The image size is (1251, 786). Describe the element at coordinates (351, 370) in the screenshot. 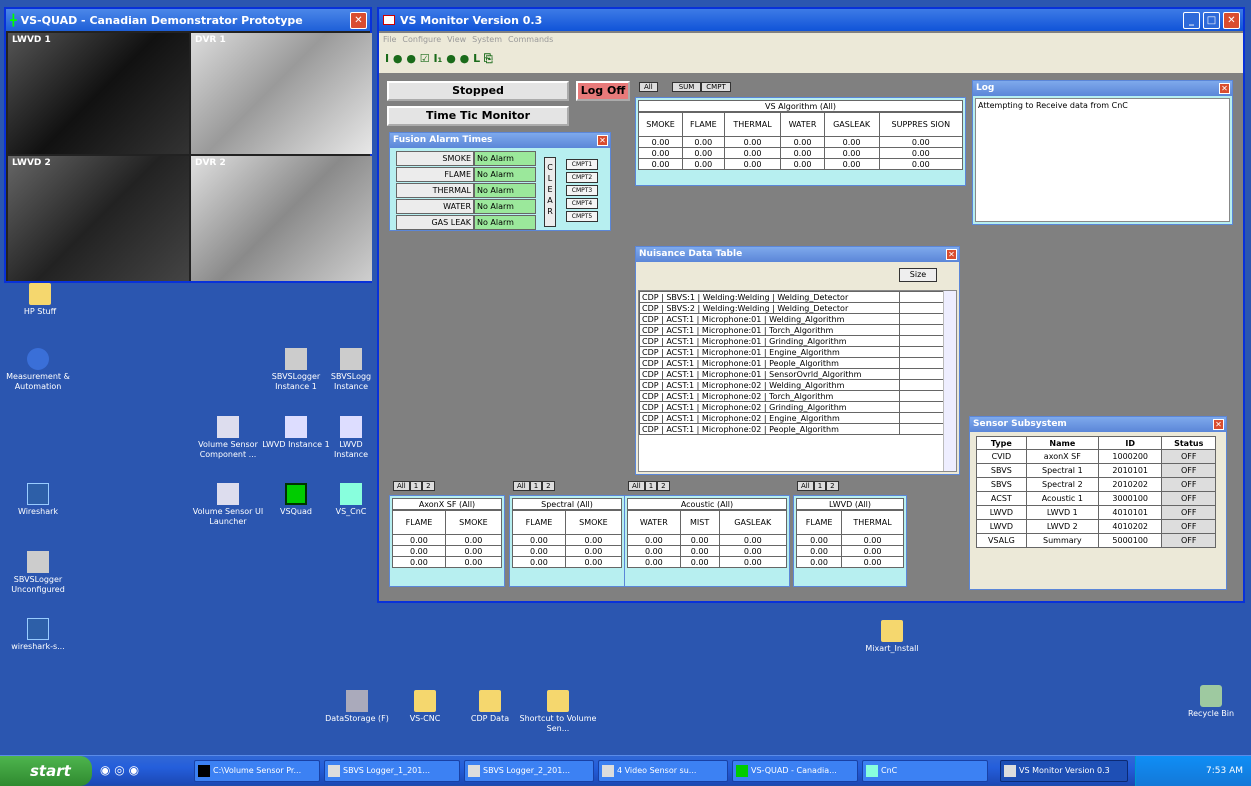

I see `desktop-icon-sbvs2: SBVSLogg Instance` at that location.